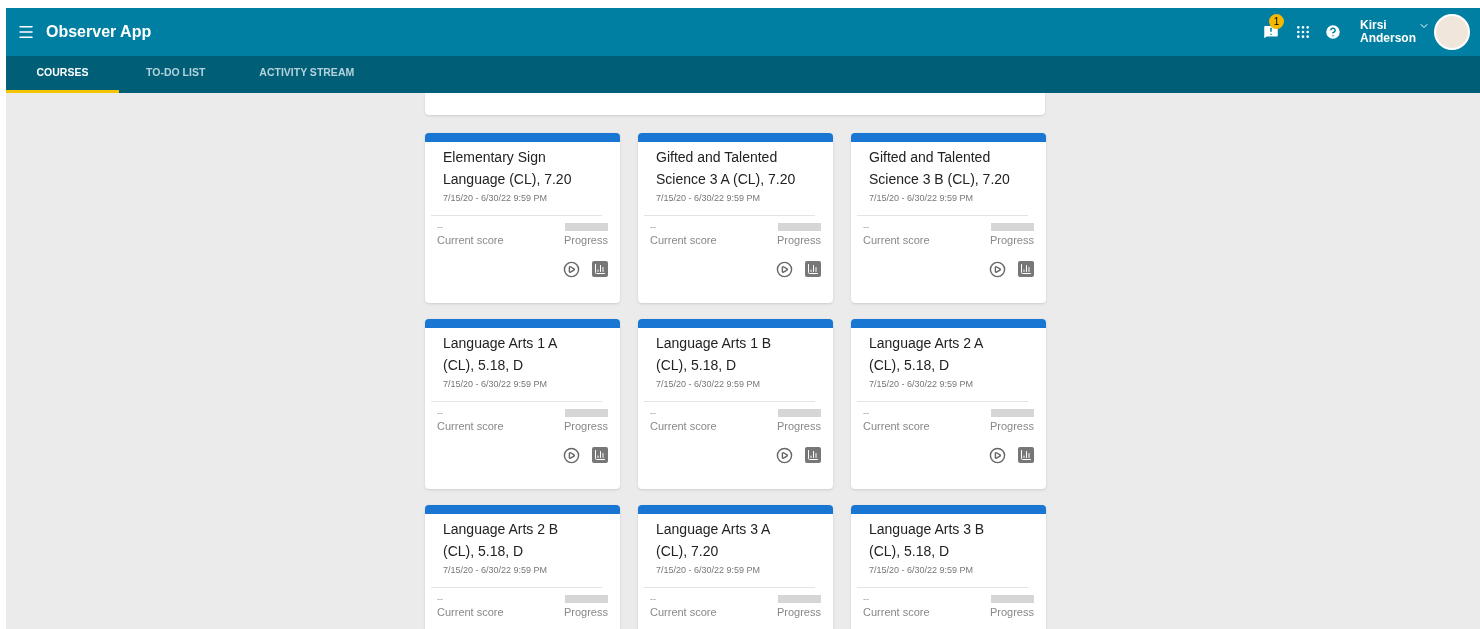 The width and height of the screenshot is (1480, 629). I want to click on course-title: Gifted and Talented Science 3 B (CL), 7.20, so click(942, 168).